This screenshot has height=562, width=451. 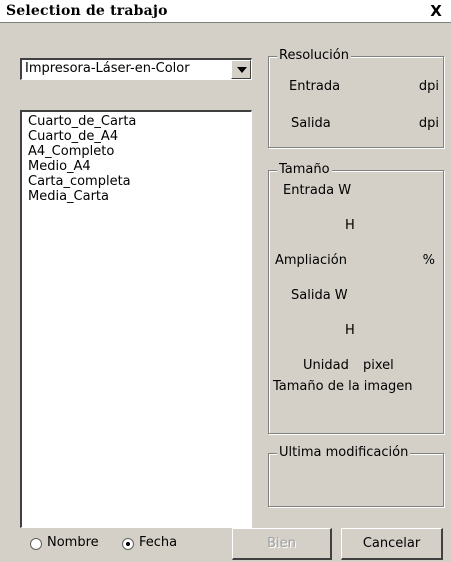 I want to click on printer-dropdown: Impresora-Láser-en-Color, so click(x=136, y=69).